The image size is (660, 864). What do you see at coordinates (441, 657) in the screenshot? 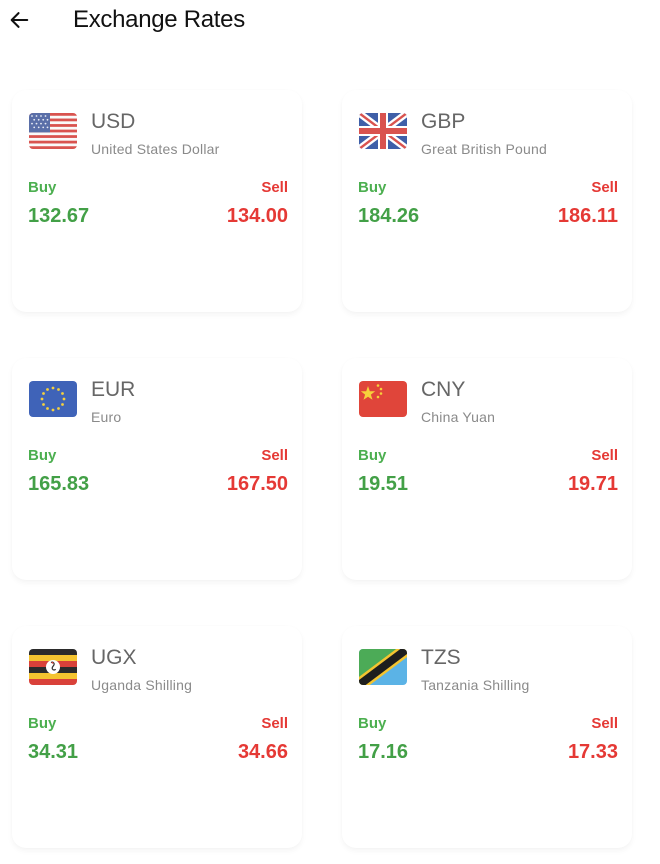
I see `currency-code: TZS` at bounding box center [441, 657].